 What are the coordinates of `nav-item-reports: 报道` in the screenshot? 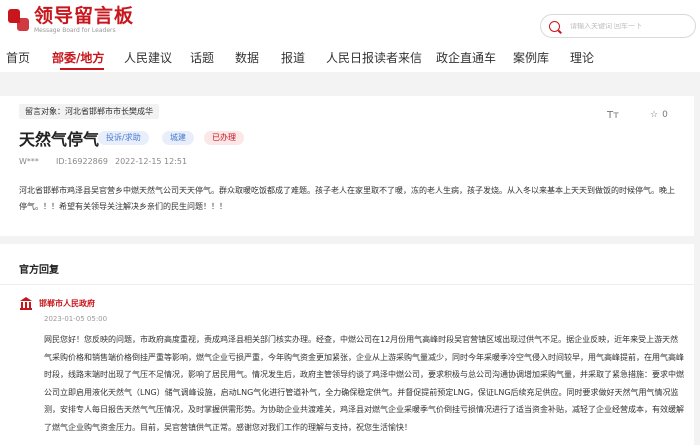 It's located at (293, 57).